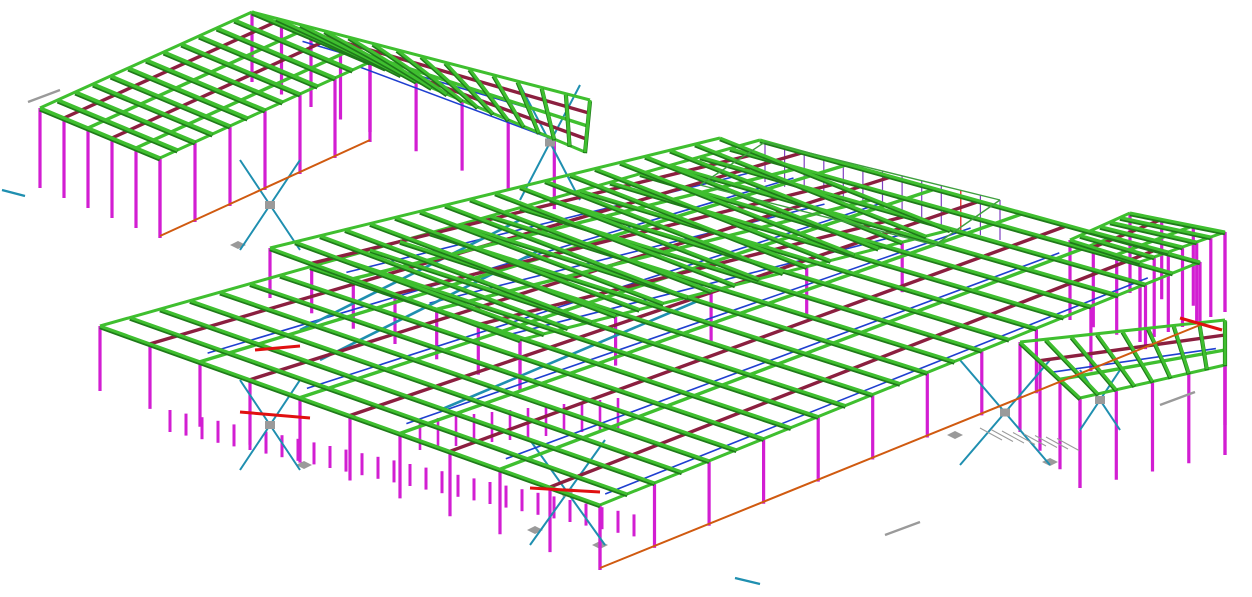 The height and width of the screenshot is (597, 1252). I want to click on column-base-plate, so click(955, 435).